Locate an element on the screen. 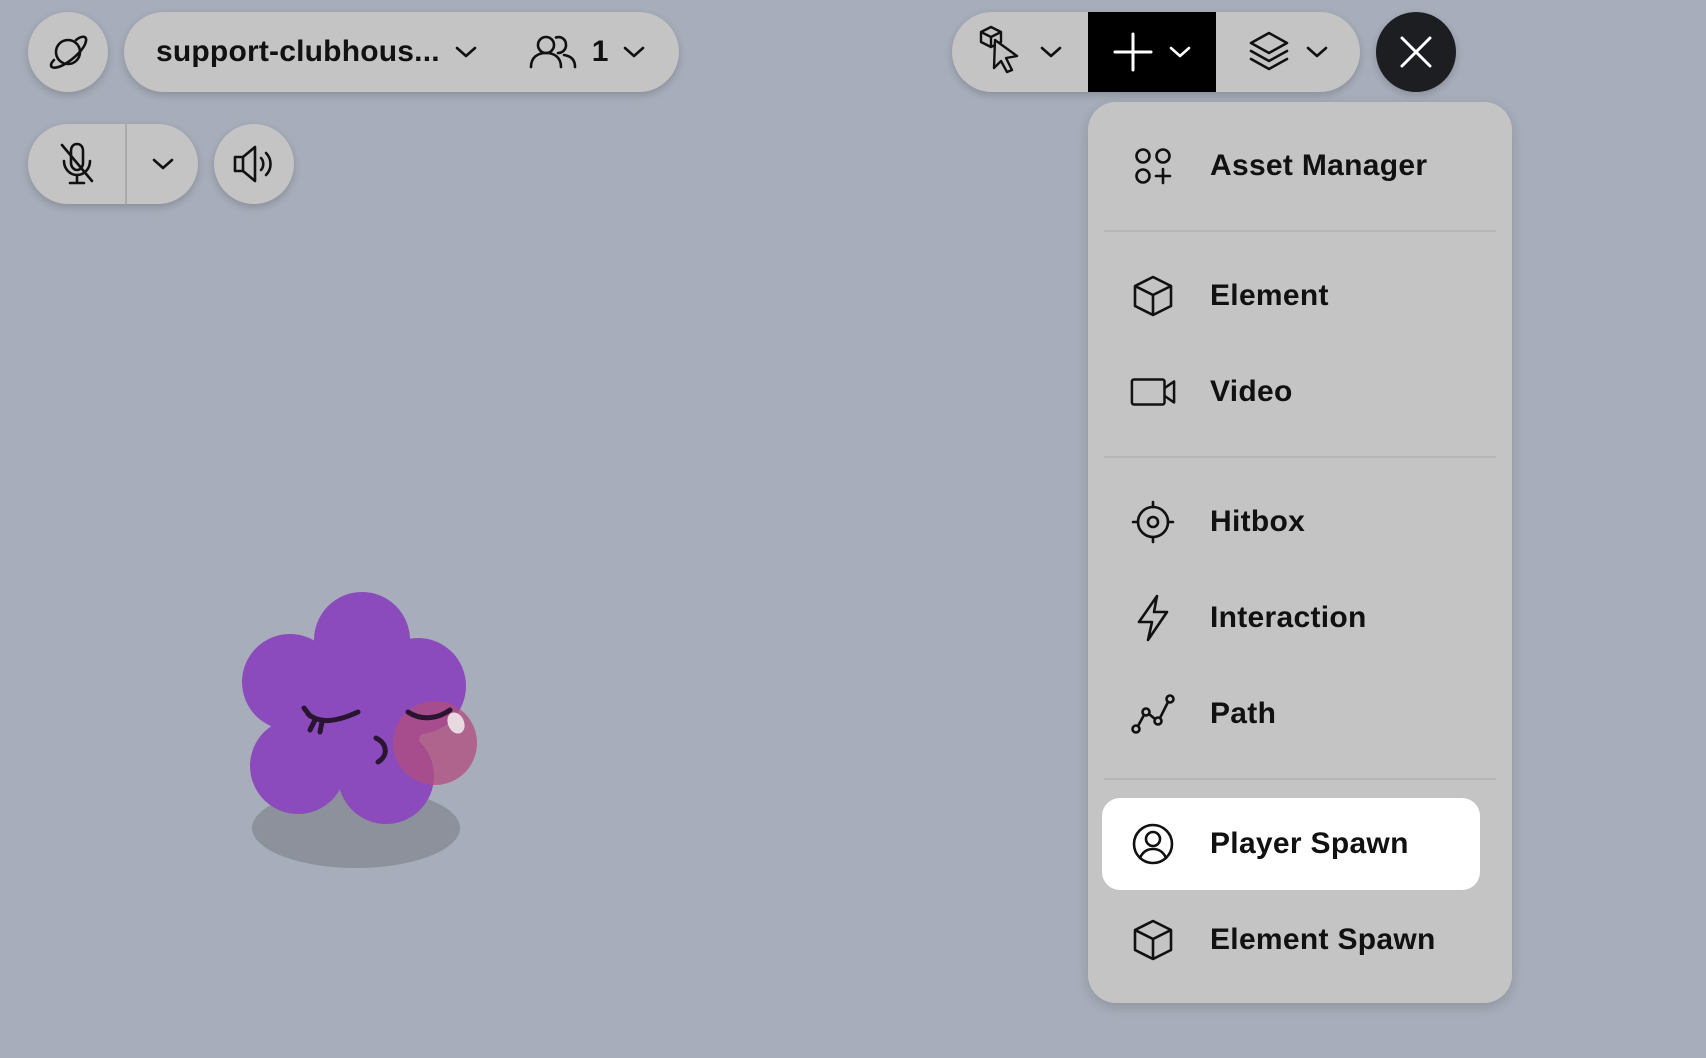 The height and width of the screenshot is (1058, 1706). video-camera-icon is located at coordinates (1153, 392).